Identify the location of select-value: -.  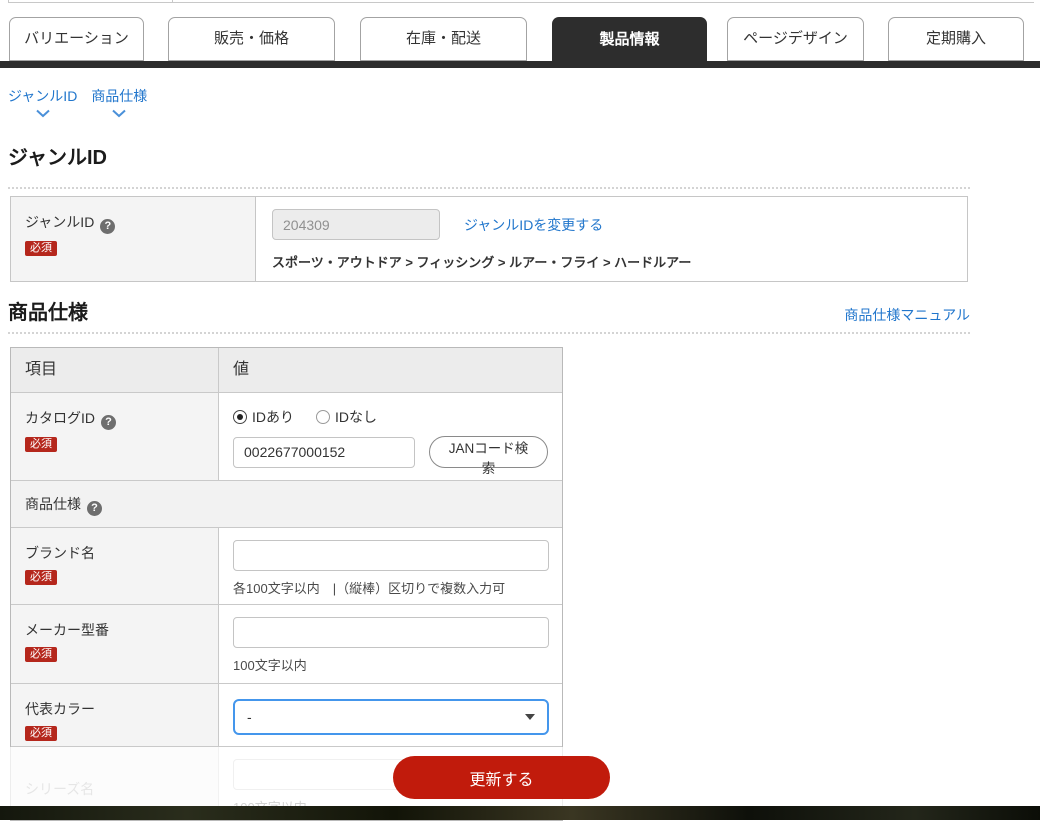
(249, 717).